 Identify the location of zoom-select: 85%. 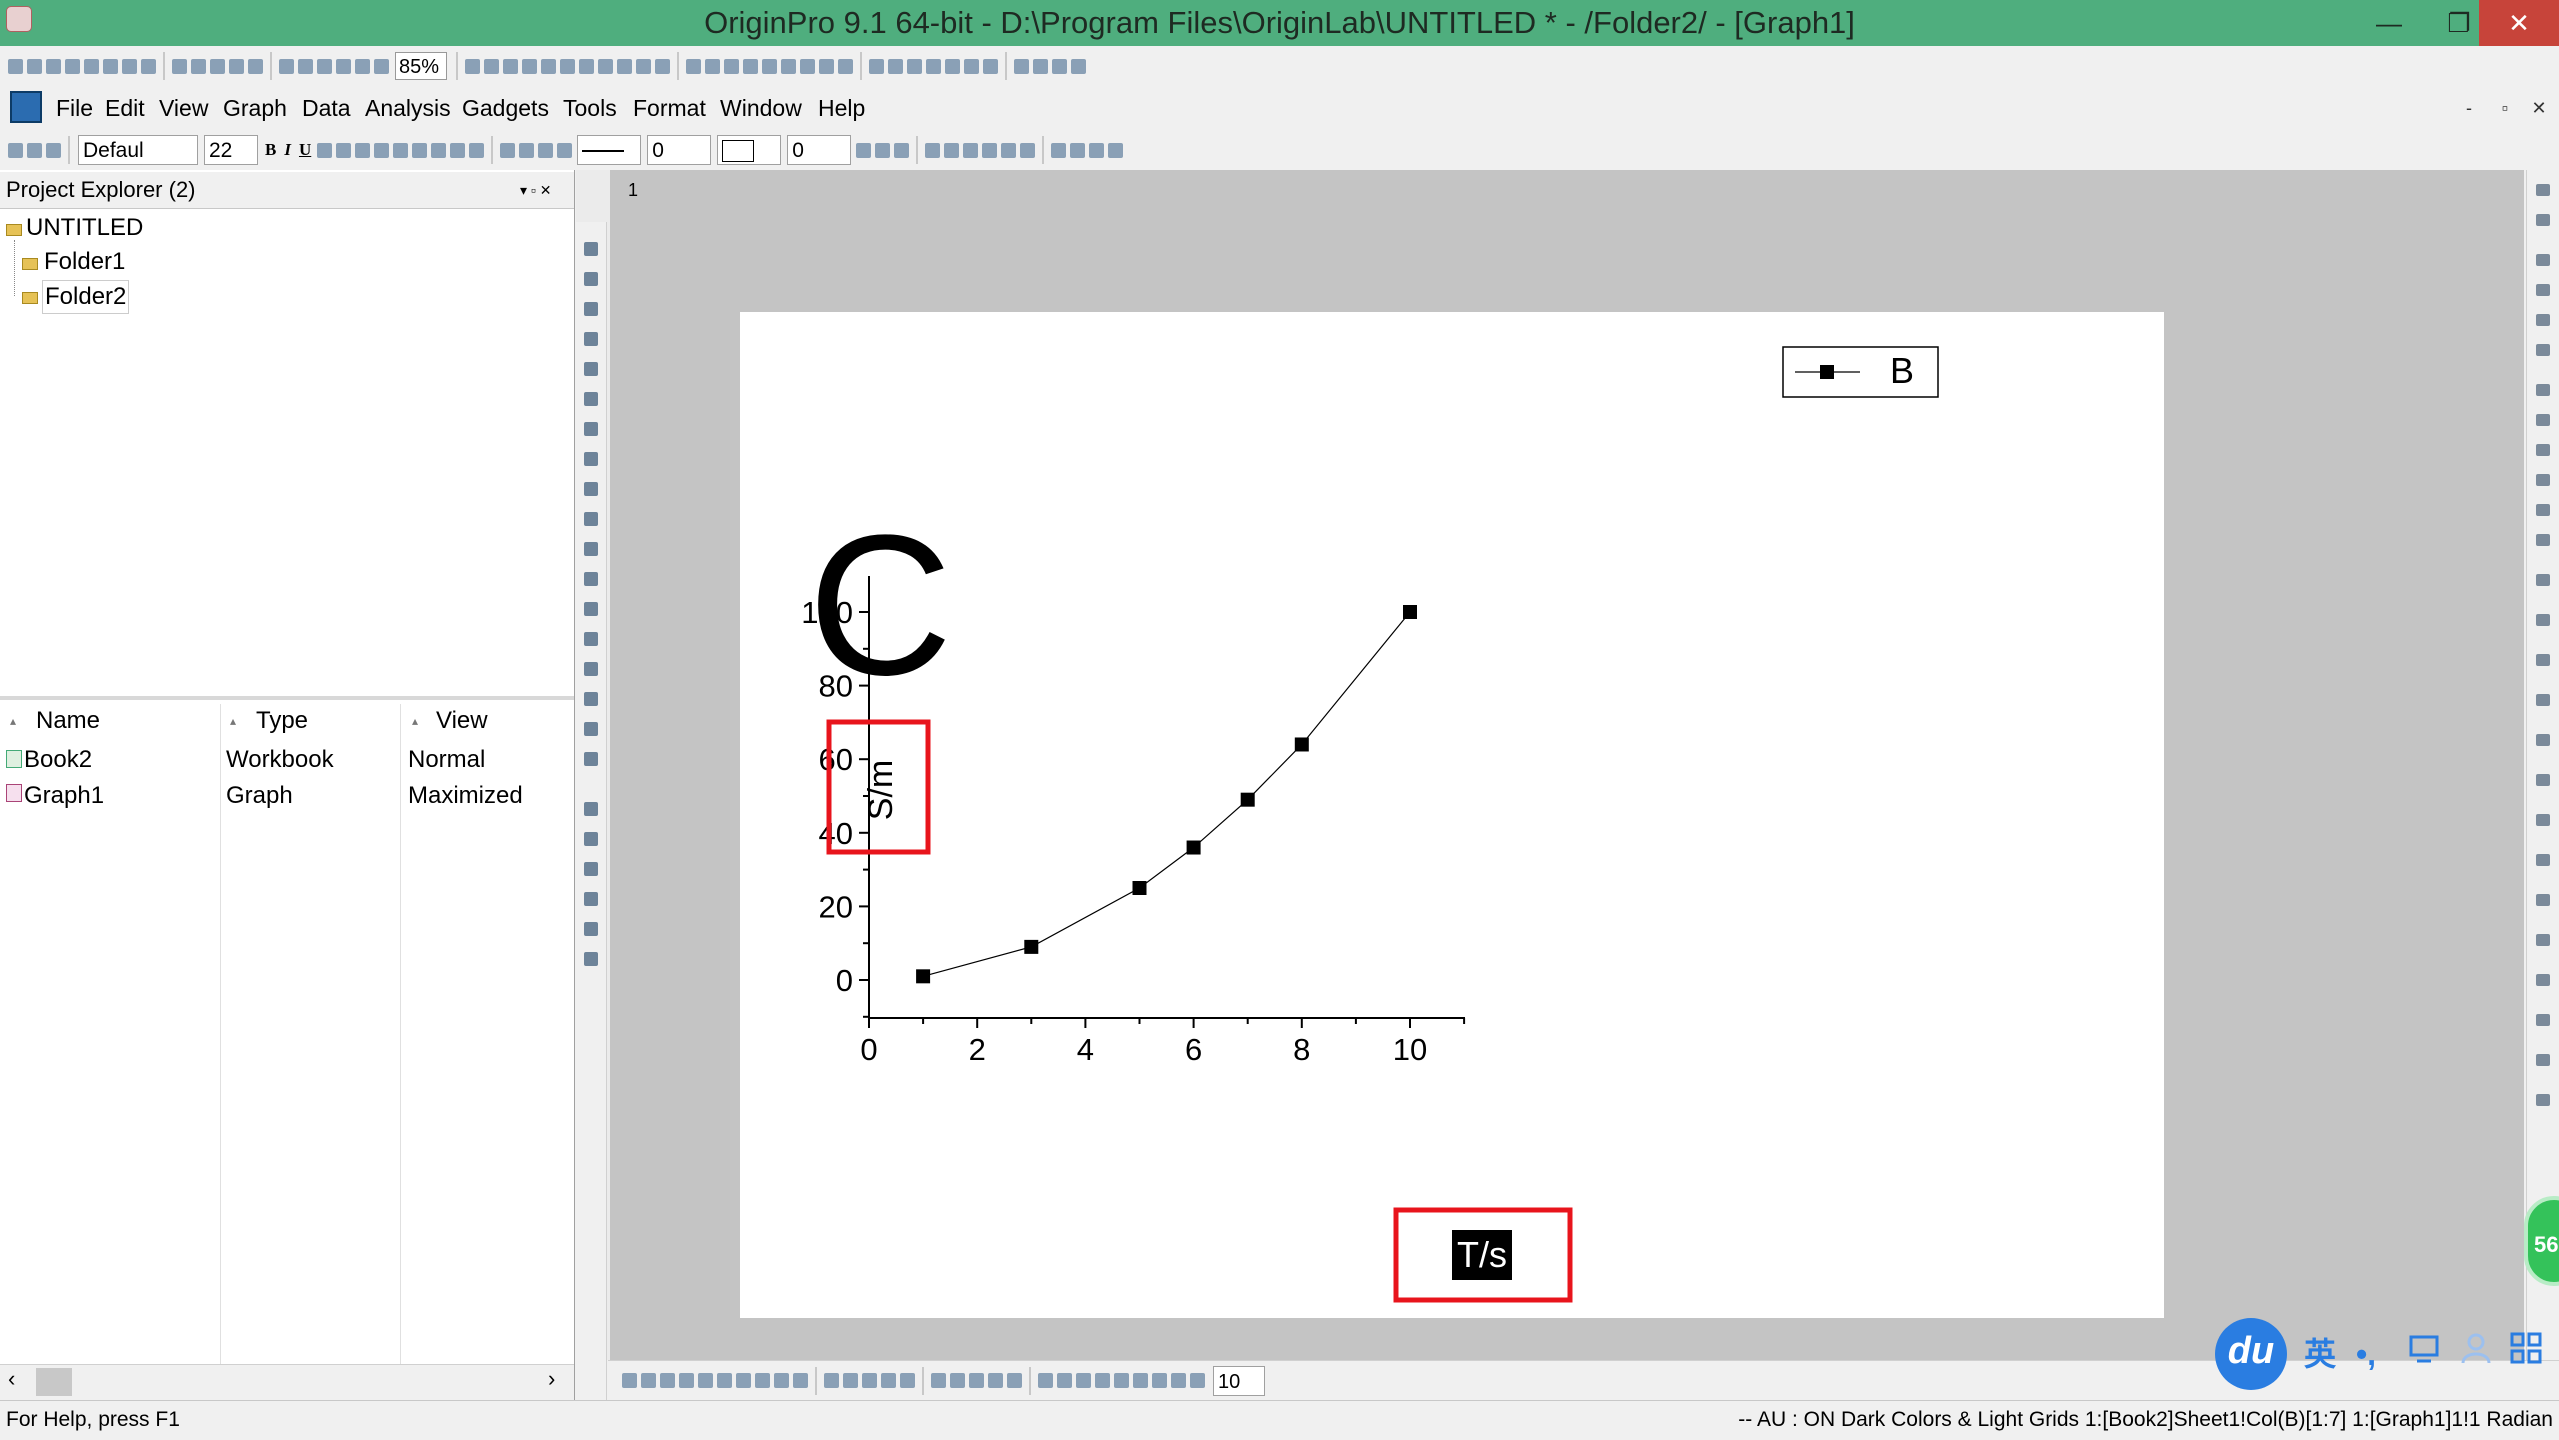
(421, 66).